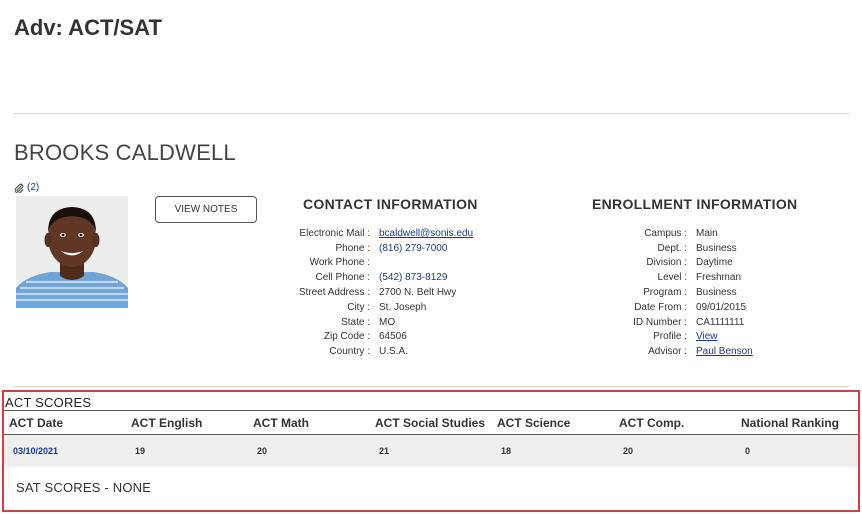  I want to click on division-value: Daytime, so click(714, 263).